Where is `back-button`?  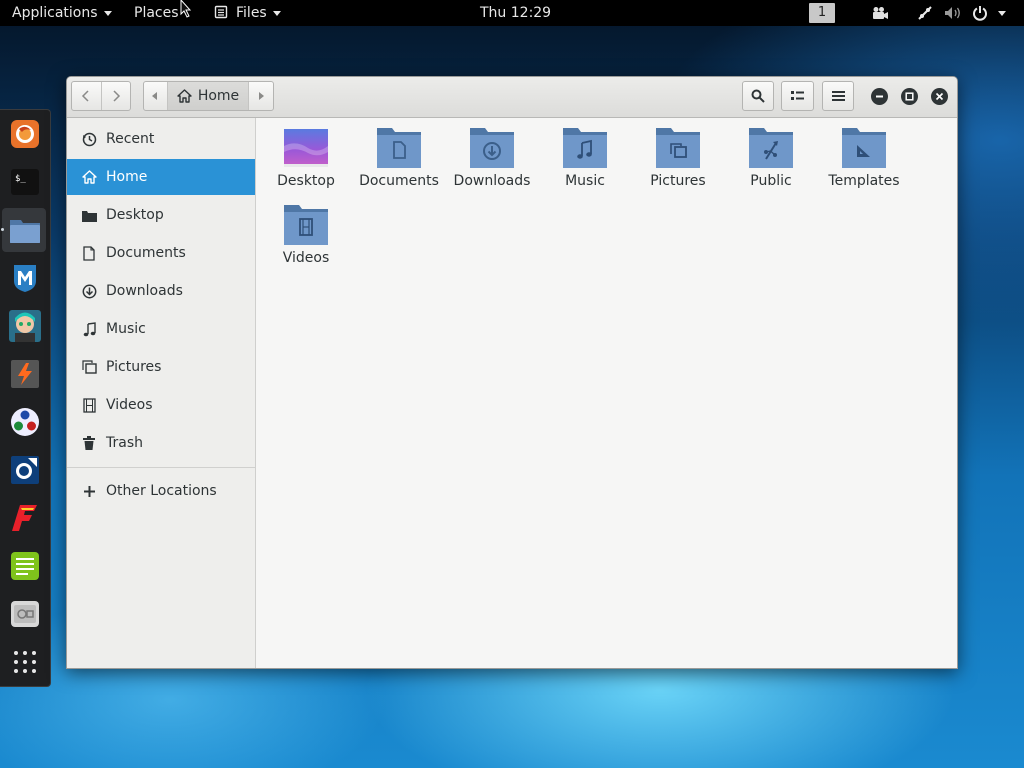 back-button is located at coordinates (87, 96).